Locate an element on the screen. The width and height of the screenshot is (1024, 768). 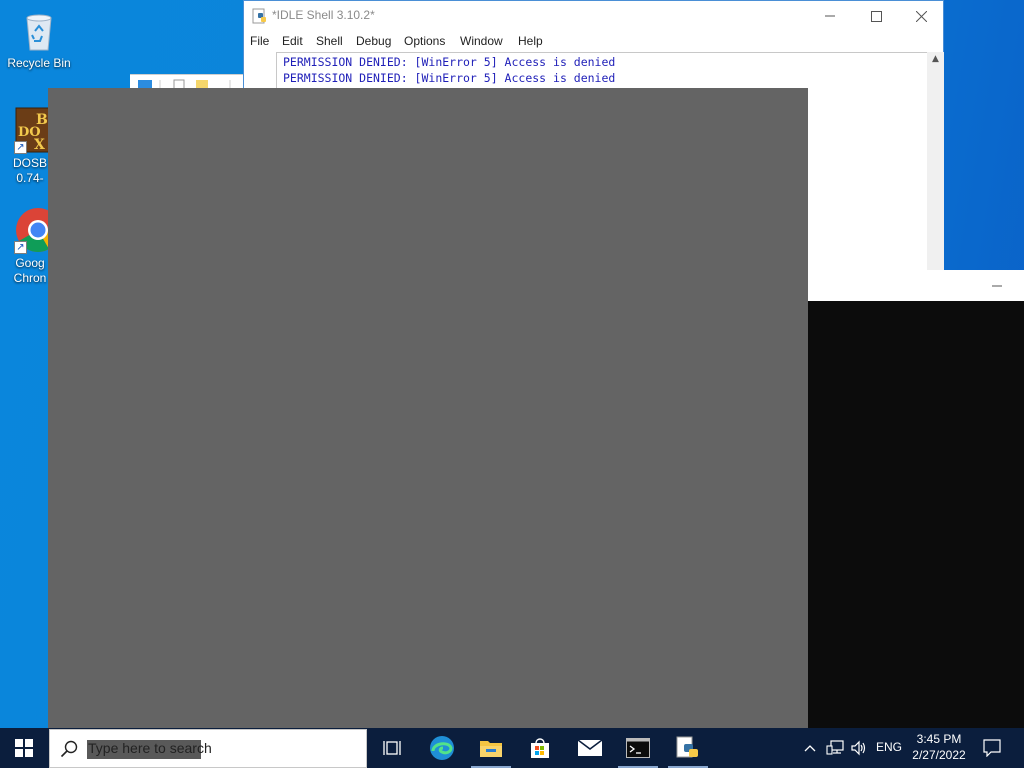
network-icon is located at coordinates (835, 747).